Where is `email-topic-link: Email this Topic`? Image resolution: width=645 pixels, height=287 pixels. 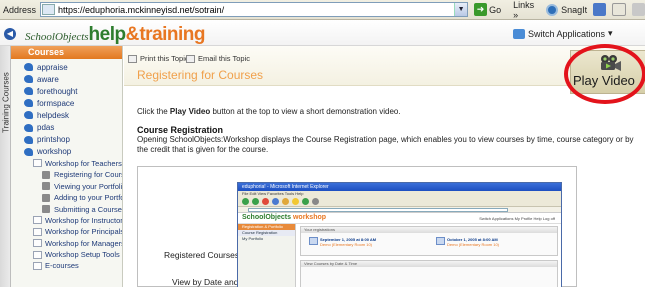
email-topic-link: Email this Topic is located at coordinates (218, 58).